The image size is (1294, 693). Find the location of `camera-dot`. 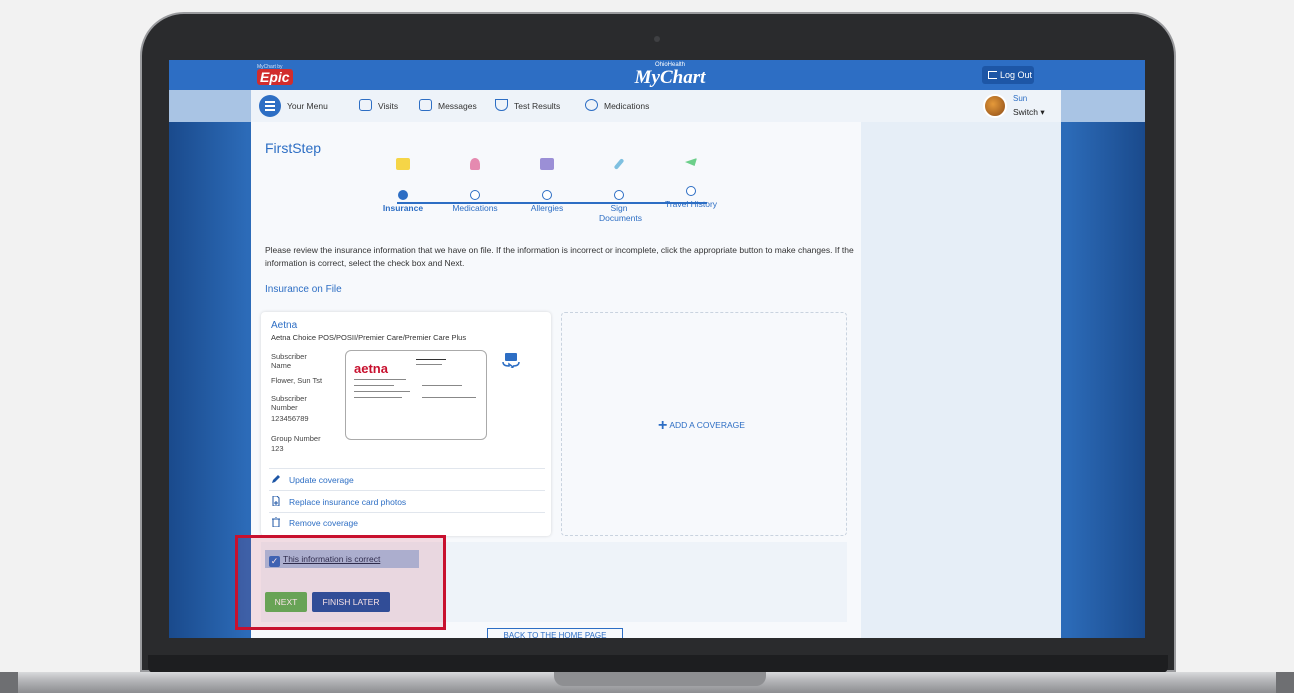

camera-dot is located at coordinates (657, 39).